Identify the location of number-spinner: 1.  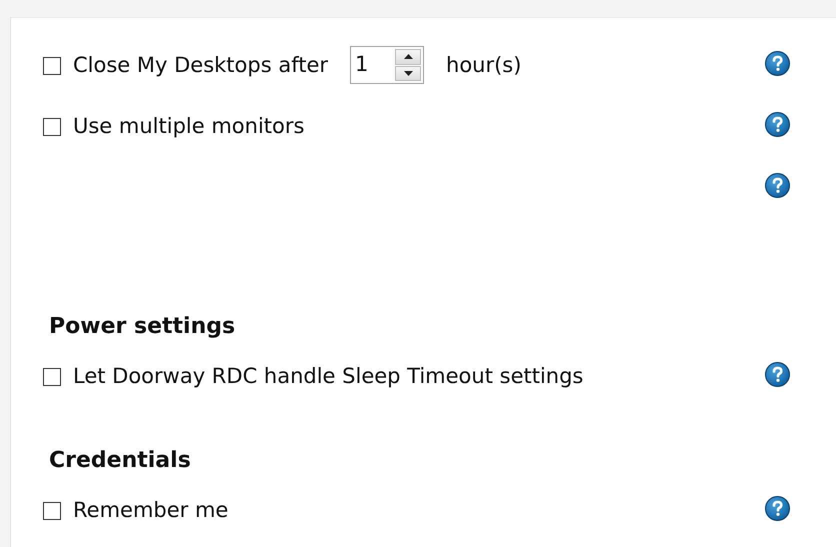
(387, 65).